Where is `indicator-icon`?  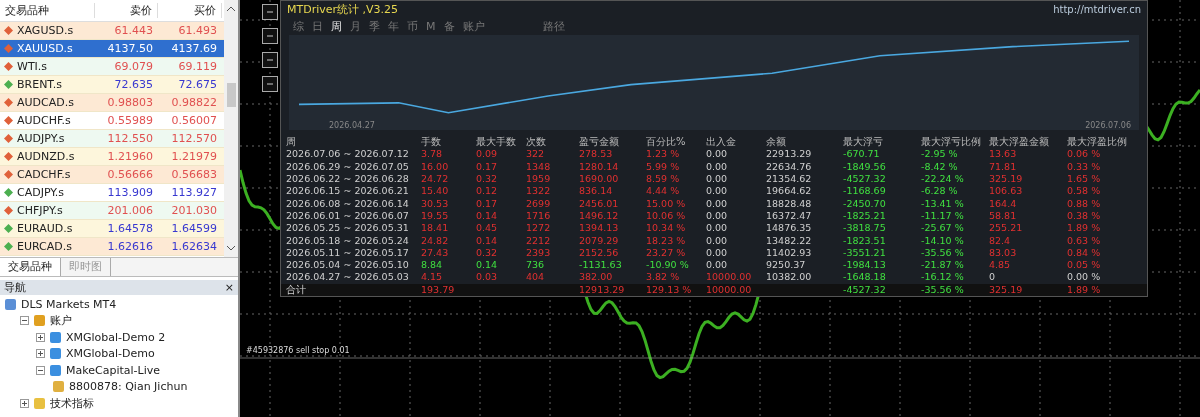
indicator-icon is located at coordinates (39, 403).